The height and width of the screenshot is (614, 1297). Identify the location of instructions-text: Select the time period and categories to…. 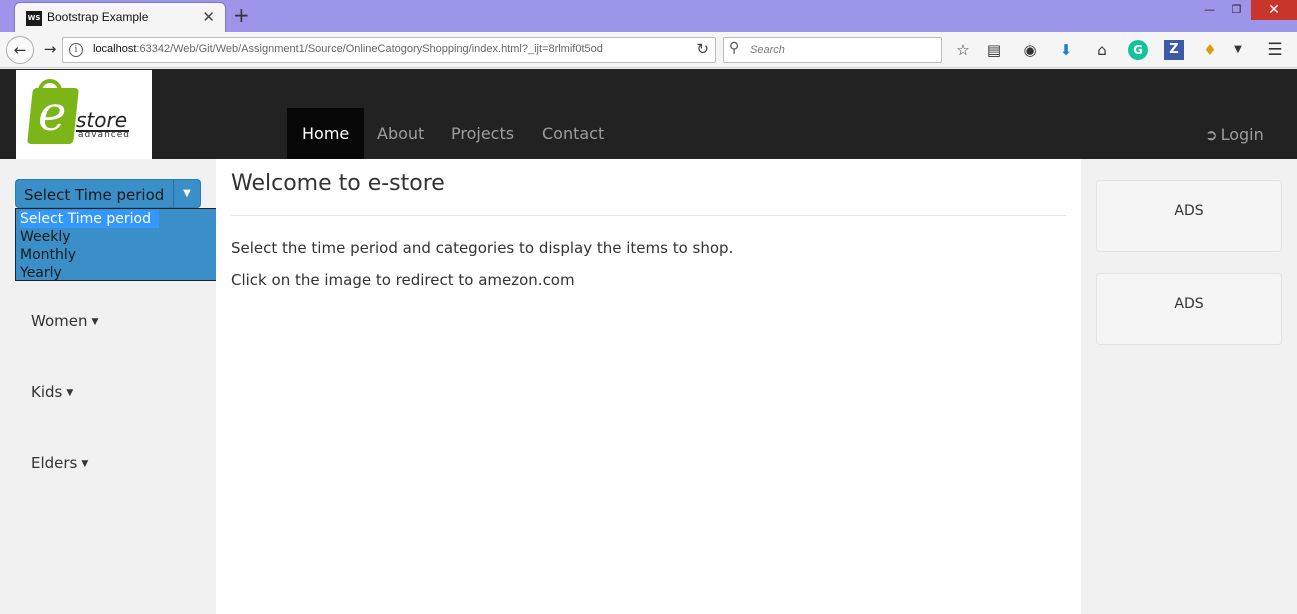
(482, 248).